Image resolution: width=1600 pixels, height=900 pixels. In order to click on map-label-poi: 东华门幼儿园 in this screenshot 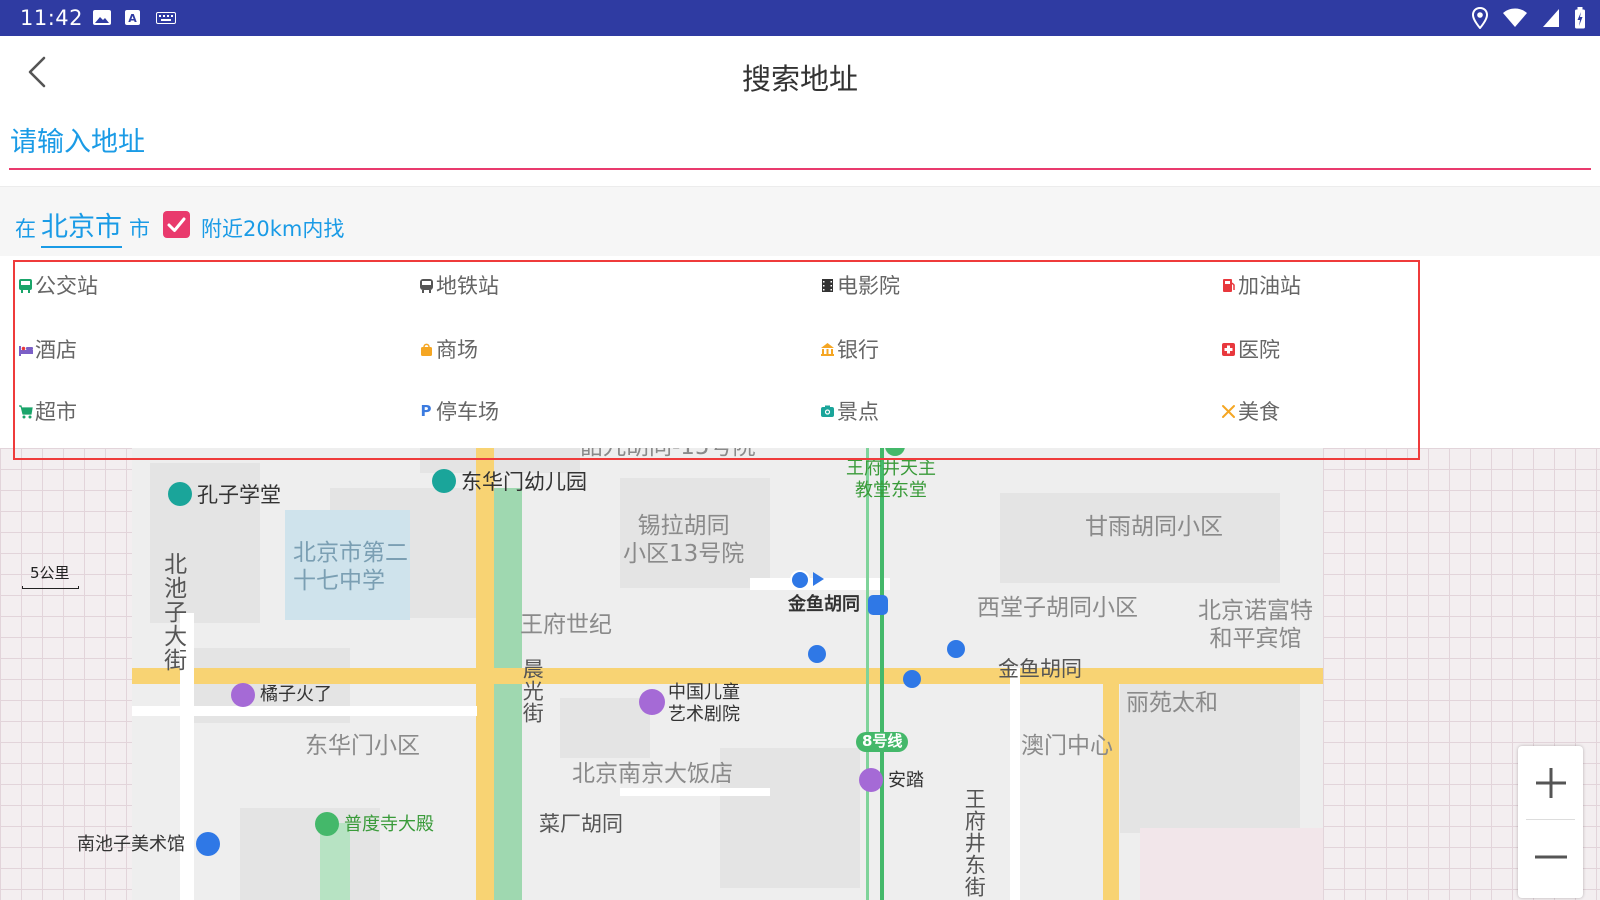, I will do `click(524, 482)`.